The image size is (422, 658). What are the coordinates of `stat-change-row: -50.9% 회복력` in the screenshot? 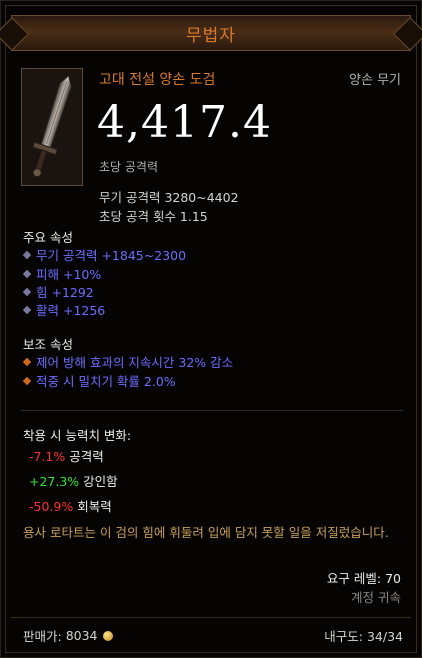 It's located at (70, 506).